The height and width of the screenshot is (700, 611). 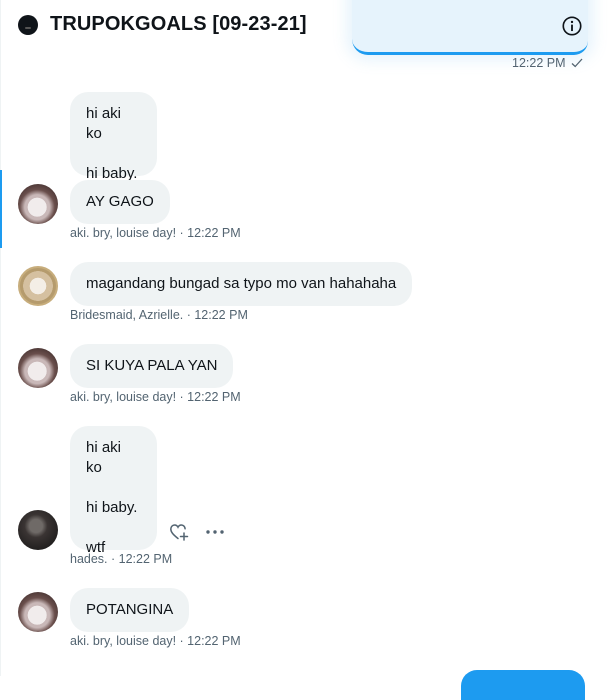 What do you see at coordinates (0, 338) in the screenshot?
I see `conversation-divider` at bounding box center [0, 338].